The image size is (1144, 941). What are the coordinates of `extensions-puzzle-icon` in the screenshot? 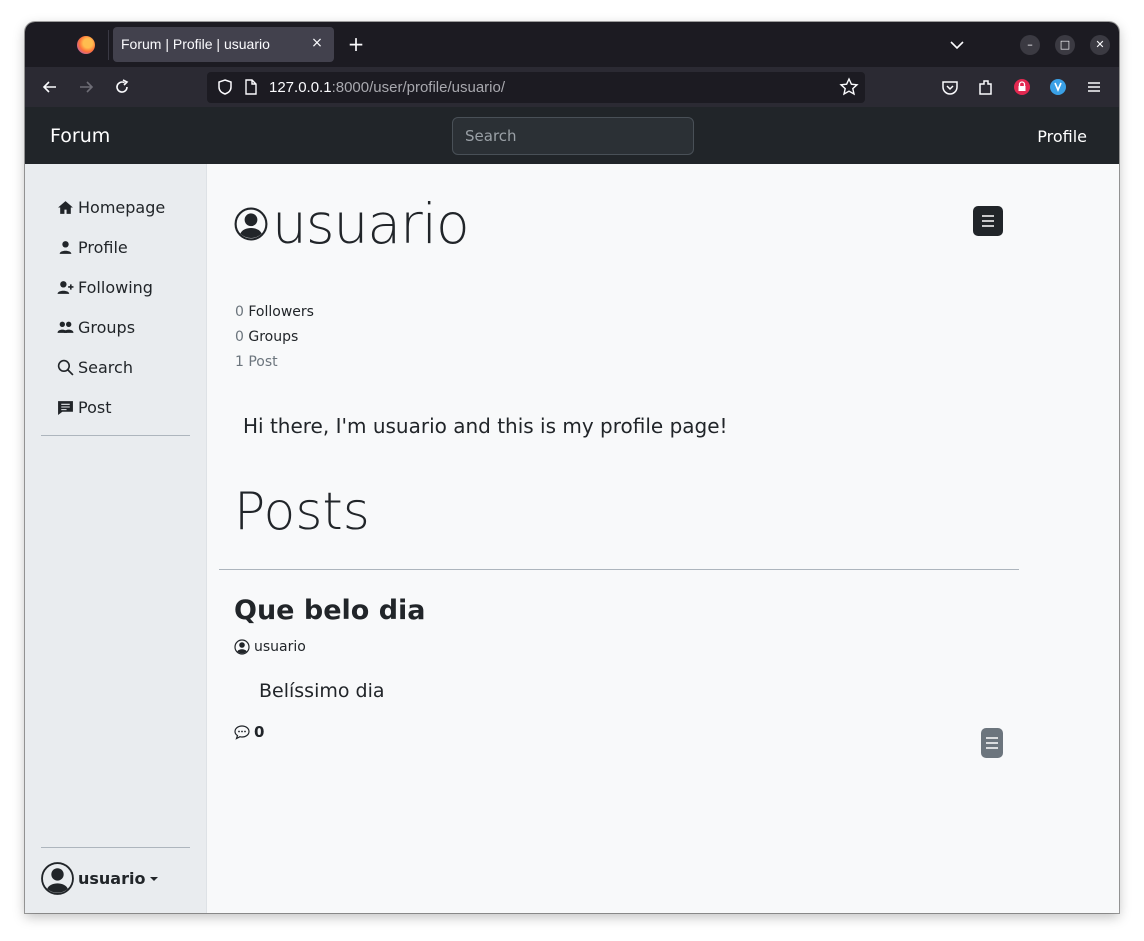 It's located at (986, 87).